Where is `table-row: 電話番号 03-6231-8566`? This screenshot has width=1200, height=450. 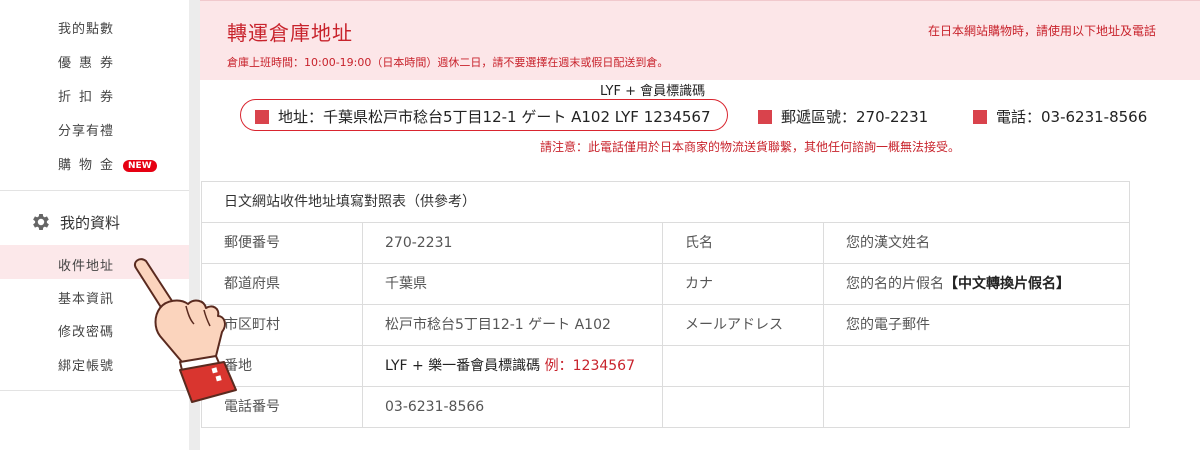 table-row: 電話番号 03-6231-8566 is located at coordinates (665, 407).